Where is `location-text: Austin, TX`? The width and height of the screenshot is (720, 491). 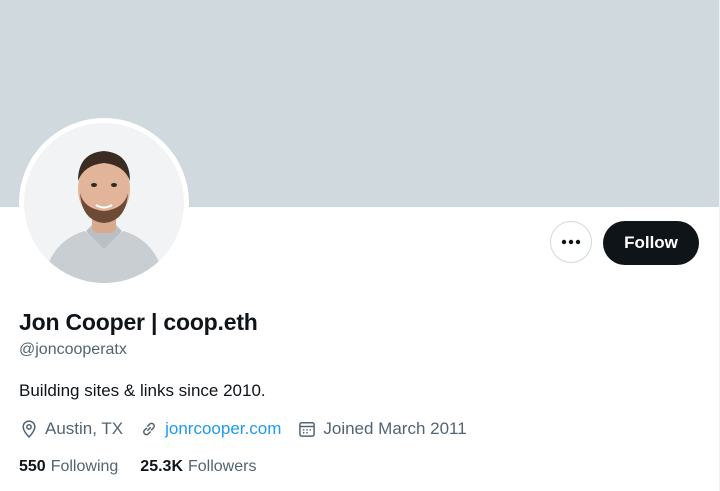
location-text: Austin, TX is located at coordinates (84, 428).